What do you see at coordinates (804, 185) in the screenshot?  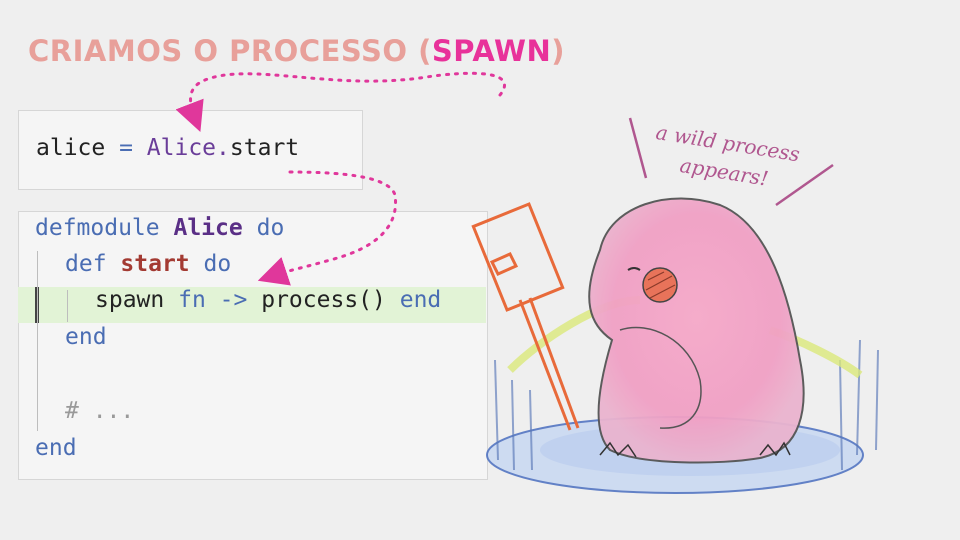 I see `caption-stroke-right` at bounding box center [804, 185].